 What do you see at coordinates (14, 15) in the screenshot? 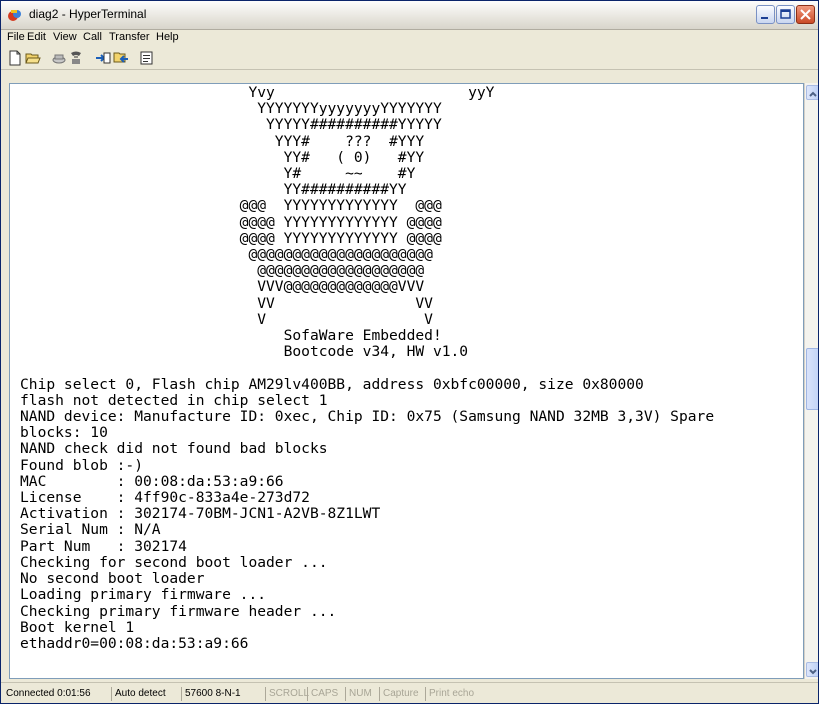
I see `hyperterminal-app-icon` at bounding box center [14, 15].